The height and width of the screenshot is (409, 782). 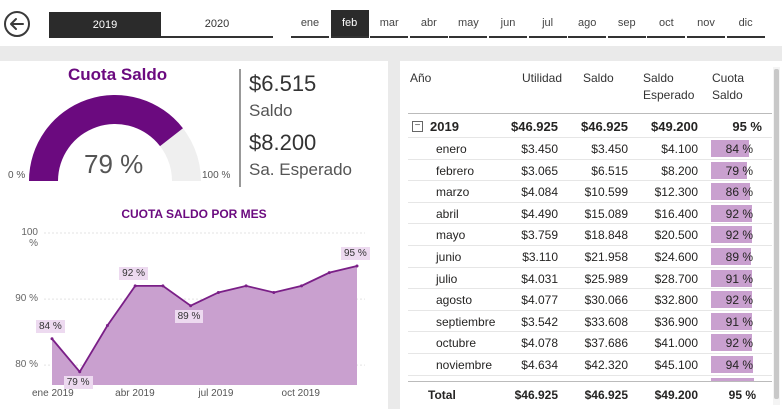 I want to click on table-row: noviembre $4.634 $42.320 $45.100 94 %, so click(x=590, y=364).